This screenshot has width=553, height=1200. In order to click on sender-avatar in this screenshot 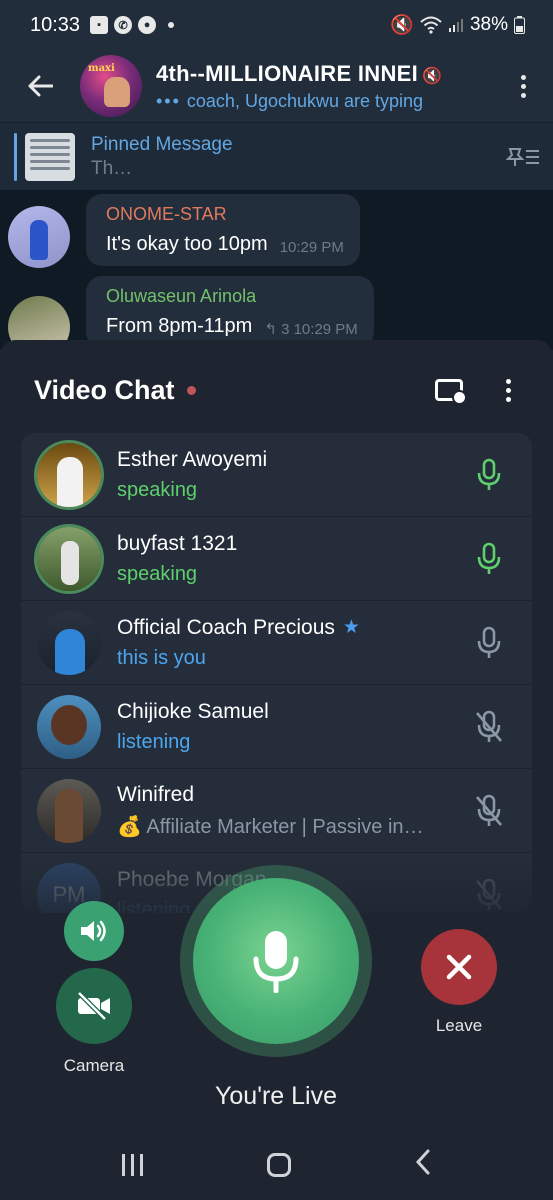, I will do `click(39, 237)`.